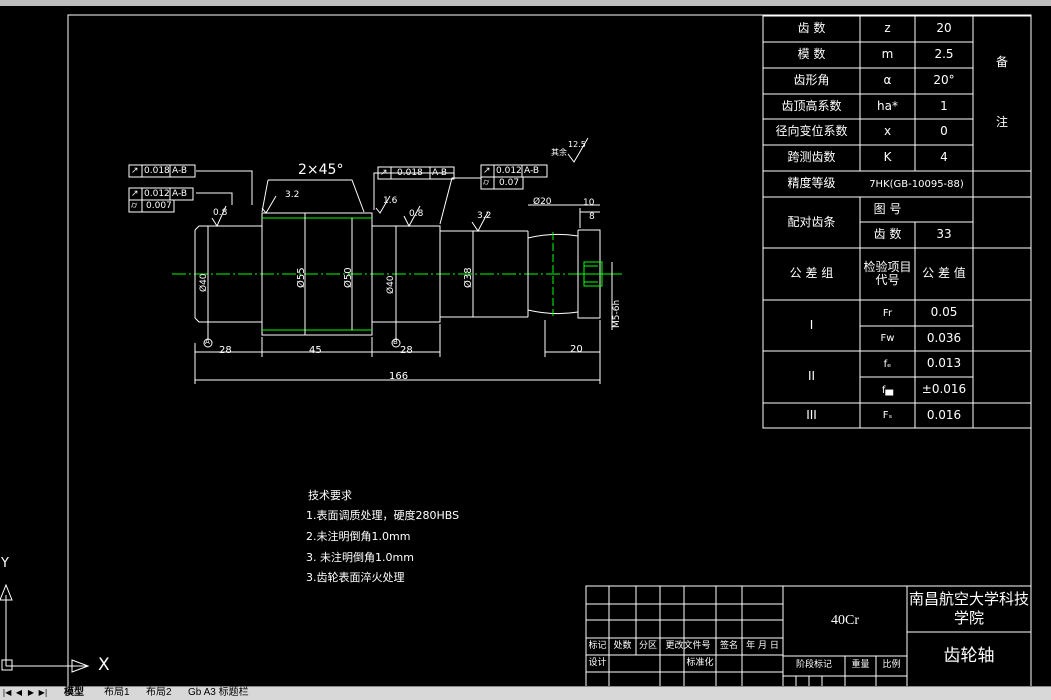 This screenshot has height=700, width=1051. What do you see at coordinates (390, 201) in the screenshot?
I see `roughness-value: 1.6` at bounding box center [390, 201].